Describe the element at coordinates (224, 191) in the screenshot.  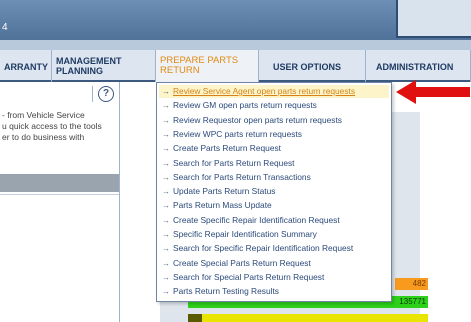
I see `menu-item-label: Update Parts Return Status` at that location.